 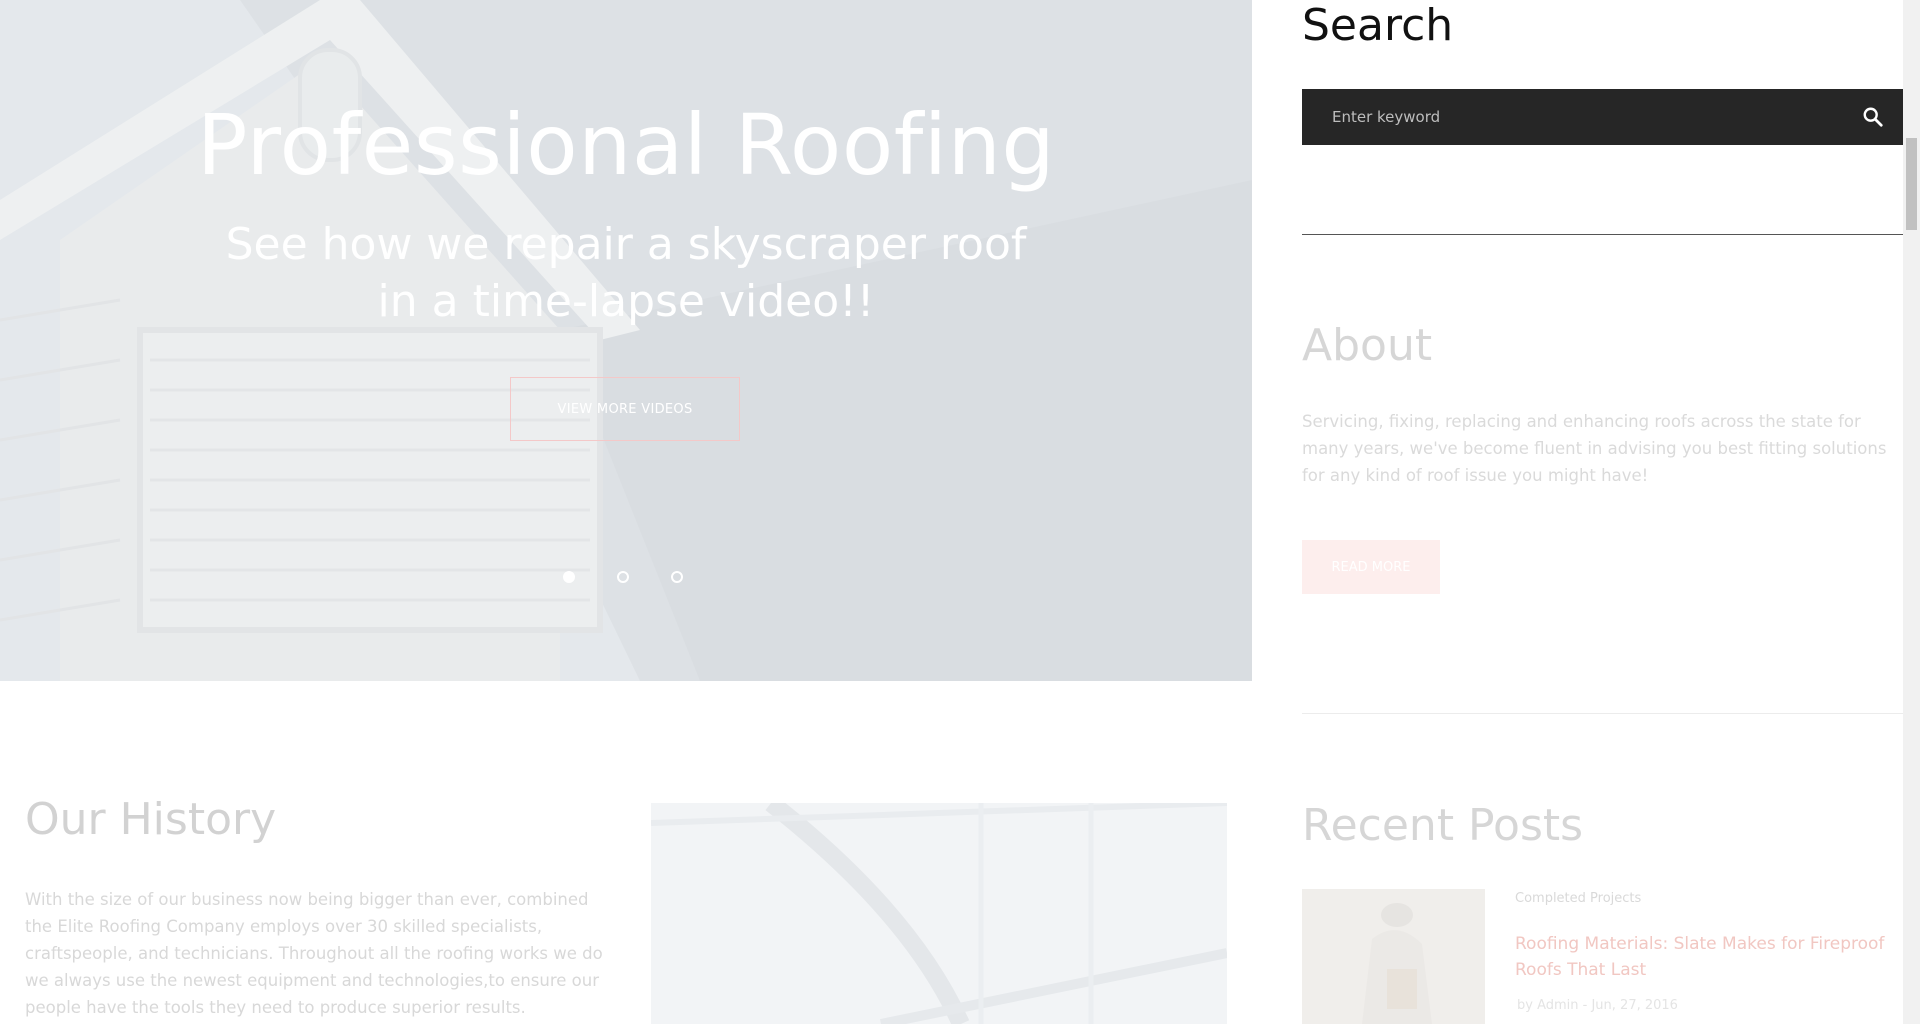 I want to click on roofer-image, so click(x=1393, y=956).